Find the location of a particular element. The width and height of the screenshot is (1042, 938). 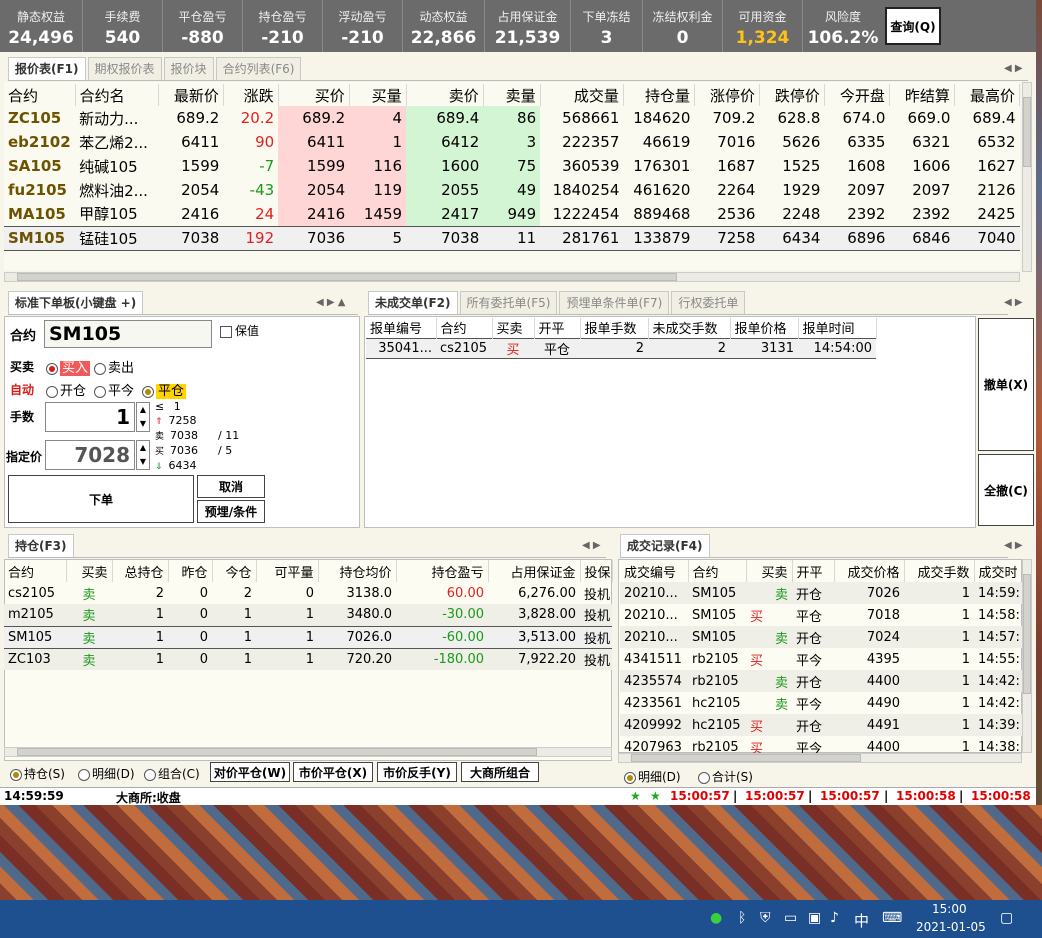

col-limit-down: 跌停价 is located at coordinates (792, 95).